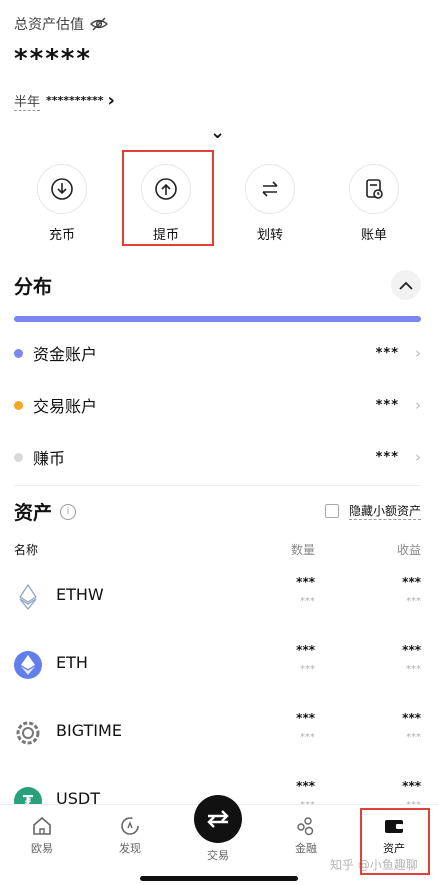  What do you see at coordinates (49, 458) in the screenshot?
I see `distribution-row-name: 赚币` at bounding box center [49, 458].